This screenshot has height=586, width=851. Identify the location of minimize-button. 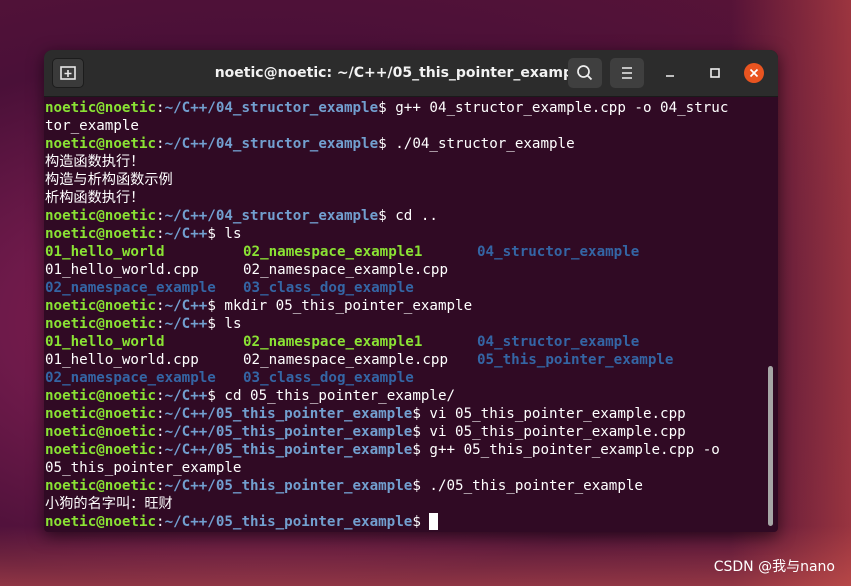
(670, 73).